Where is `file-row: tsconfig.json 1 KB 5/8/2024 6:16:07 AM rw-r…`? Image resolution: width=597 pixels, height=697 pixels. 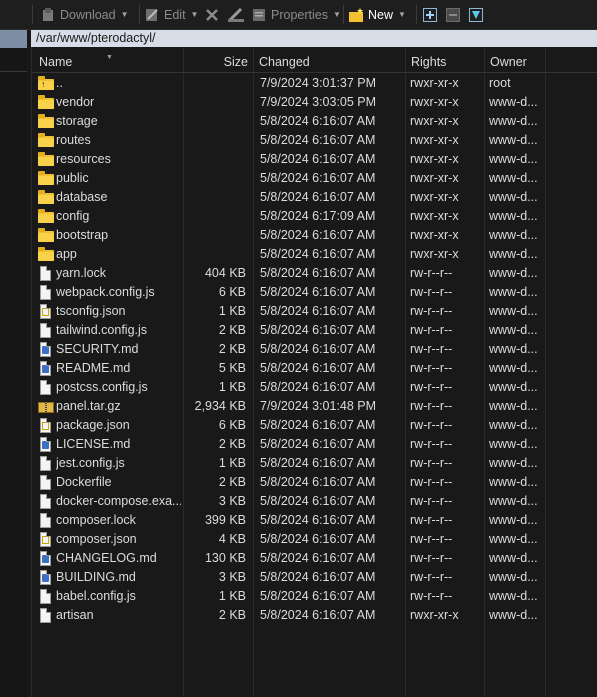
file-row: tsconfig.json 1 KB 5/8/2024 6:16:07 AM rw-r… is located at coordinates (314, 311).